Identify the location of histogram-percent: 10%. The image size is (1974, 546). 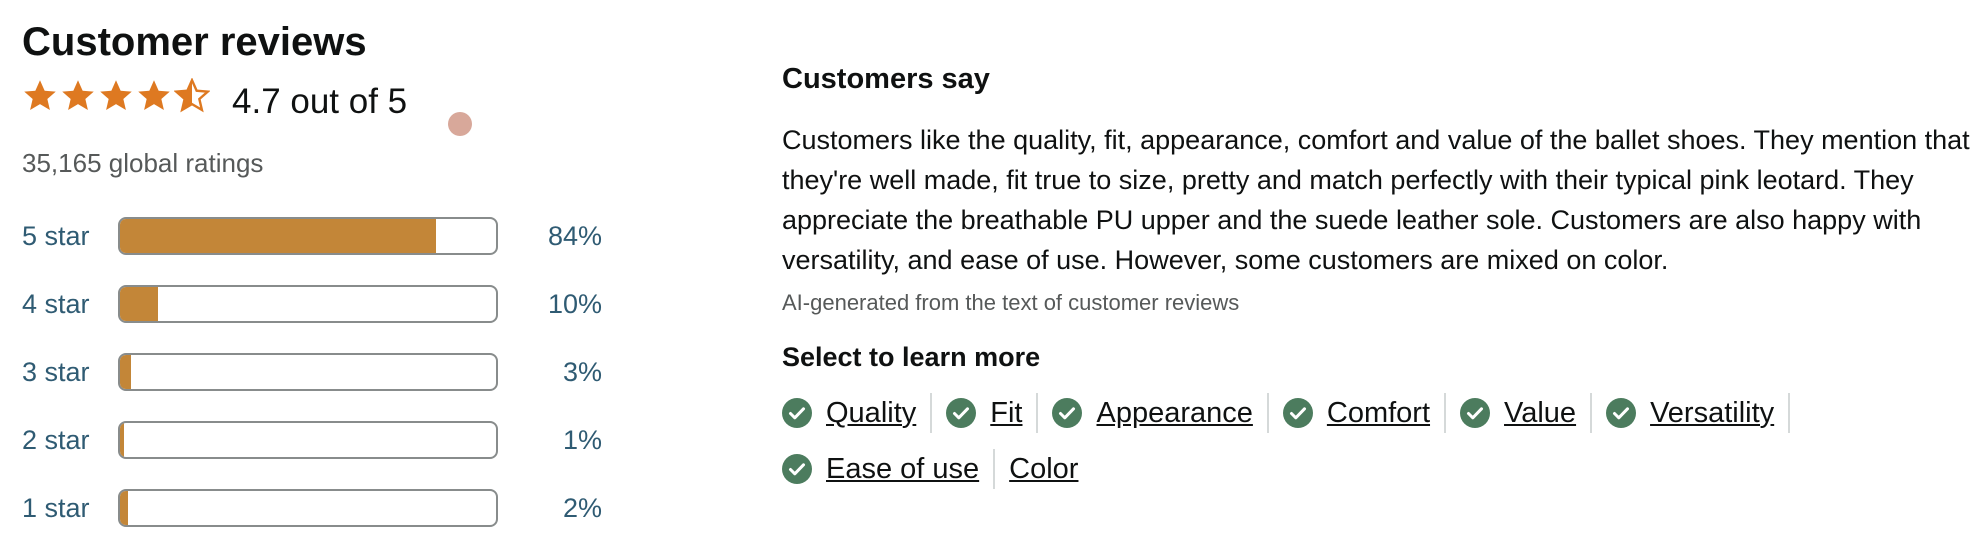
(557, 304).